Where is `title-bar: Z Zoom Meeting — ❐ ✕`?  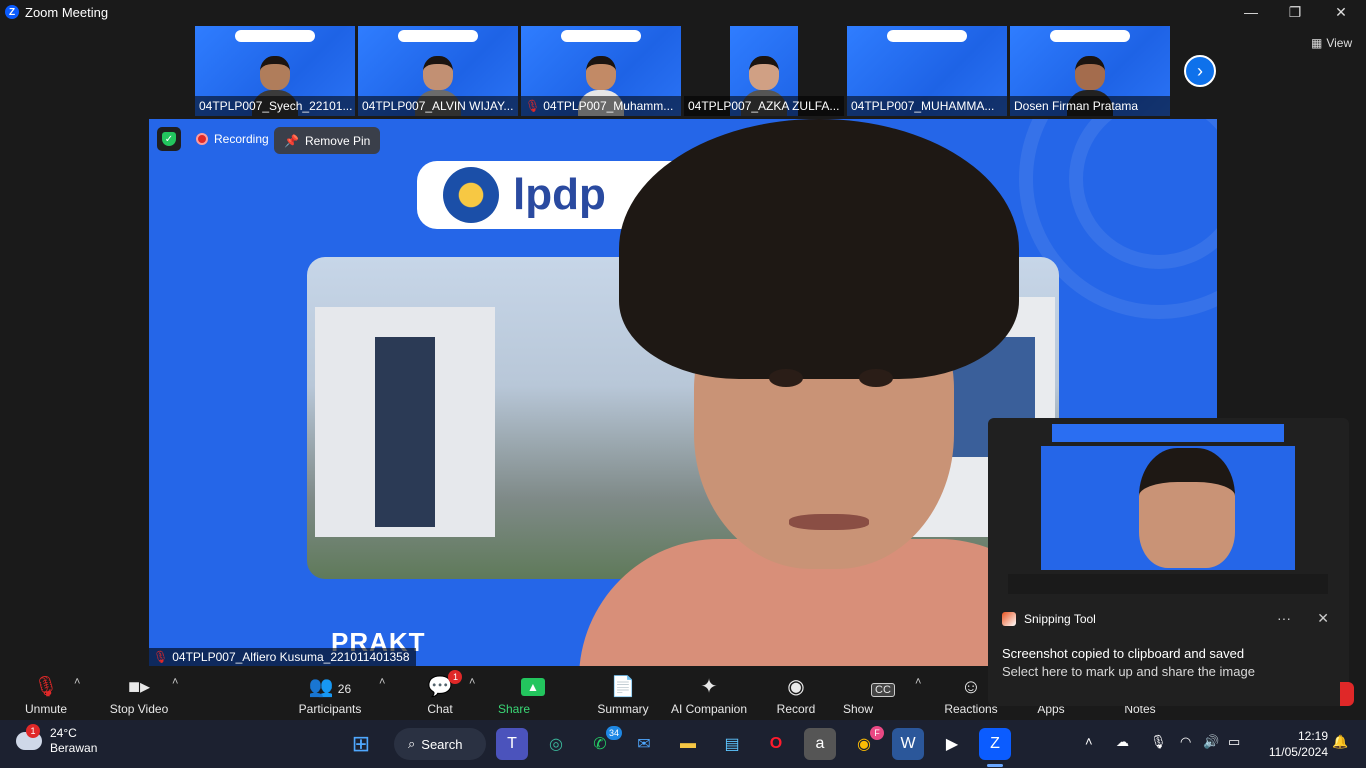
title-bar: Z Zoom Meeting — ❐ ✕ is located at coordinates (683, 12).